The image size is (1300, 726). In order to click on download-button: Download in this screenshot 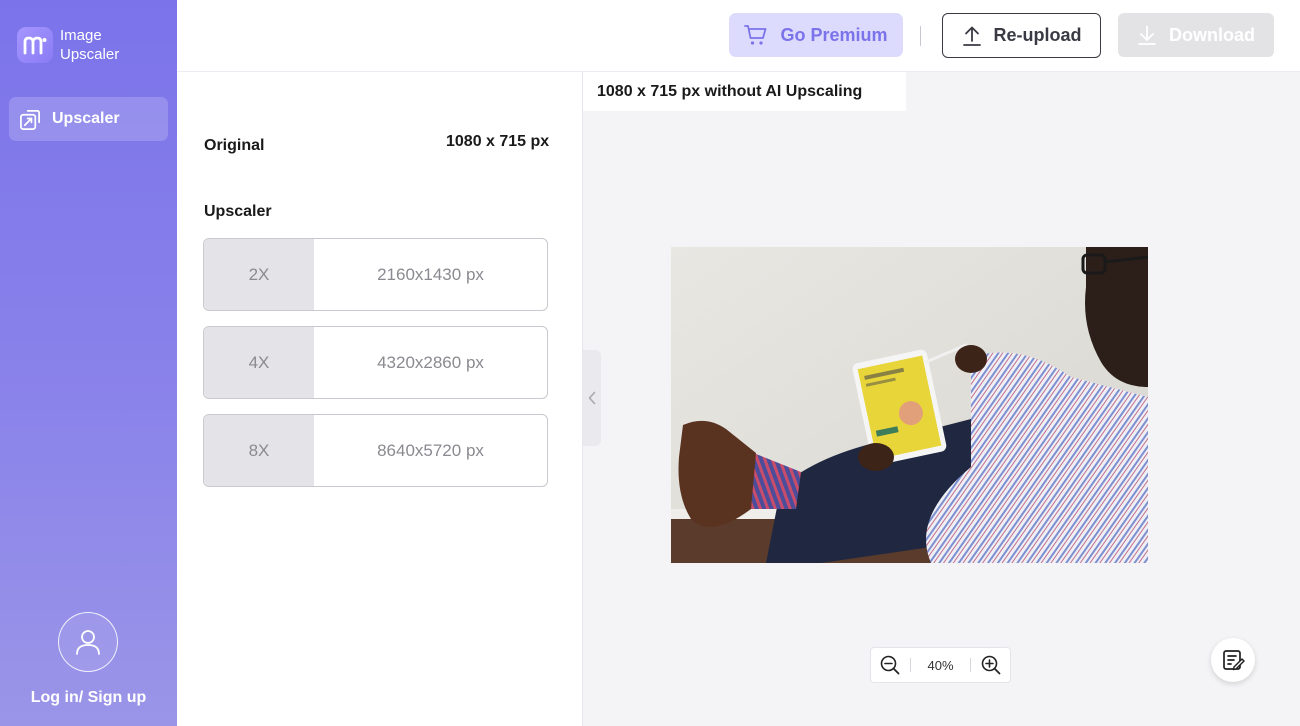, I will do `click(1196, 35)`.